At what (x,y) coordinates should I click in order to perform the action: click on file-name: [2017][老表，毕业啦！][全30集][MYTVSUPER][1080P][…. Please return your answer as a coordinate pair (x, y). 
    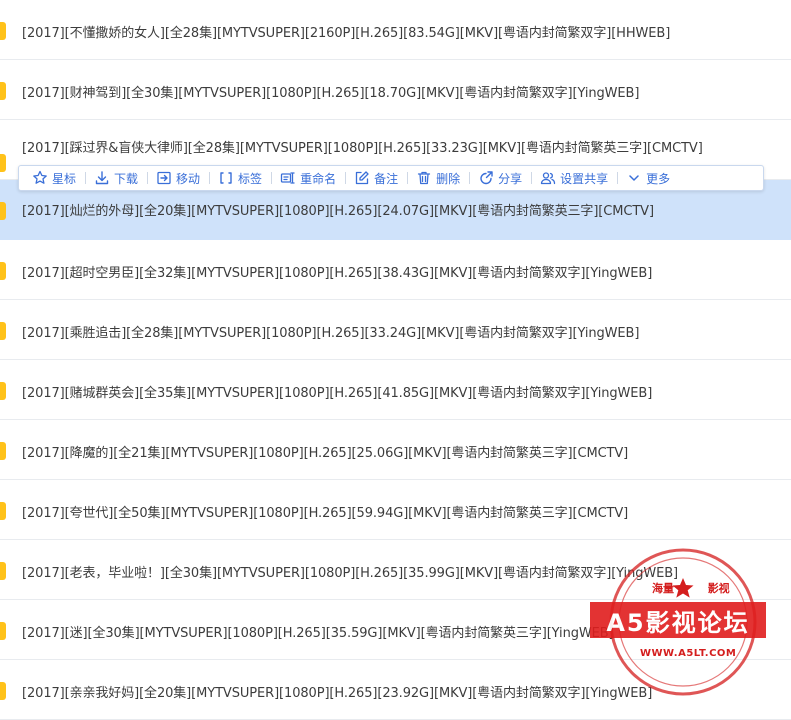
    Looking at the image, I should click on (350, 573).